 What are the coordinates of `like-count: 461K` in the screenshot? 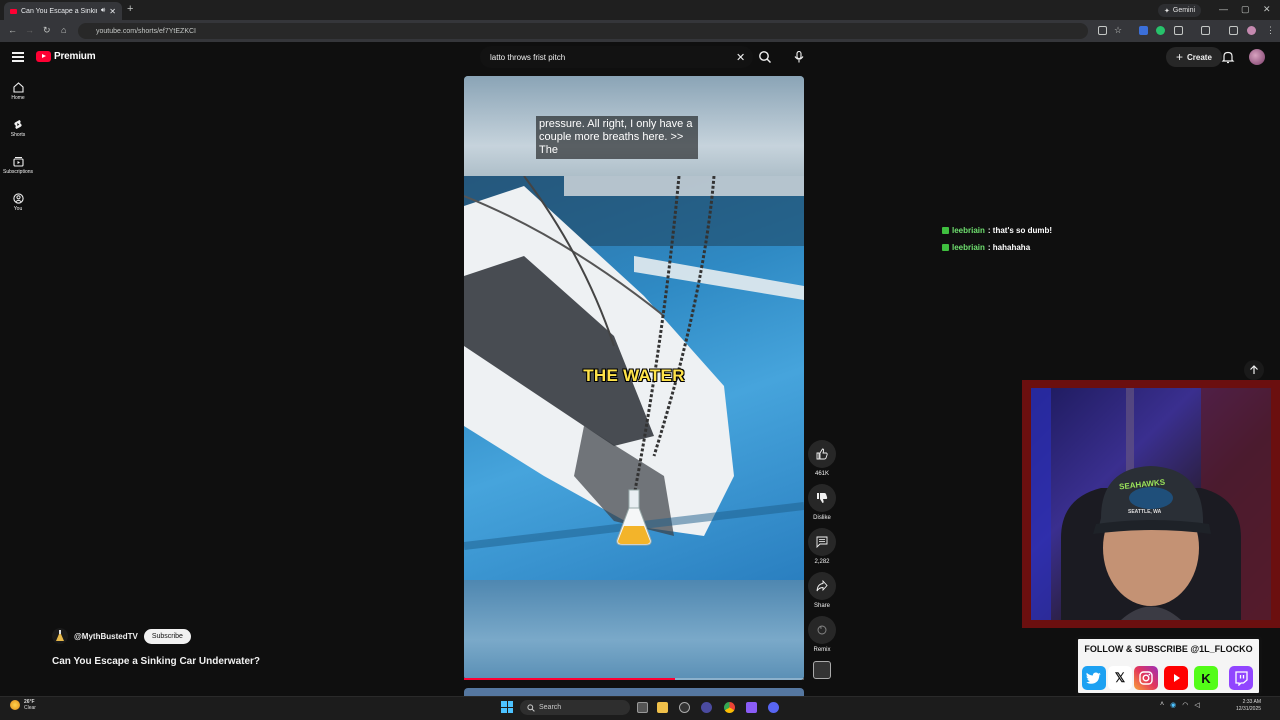 It's located at (821, 474).